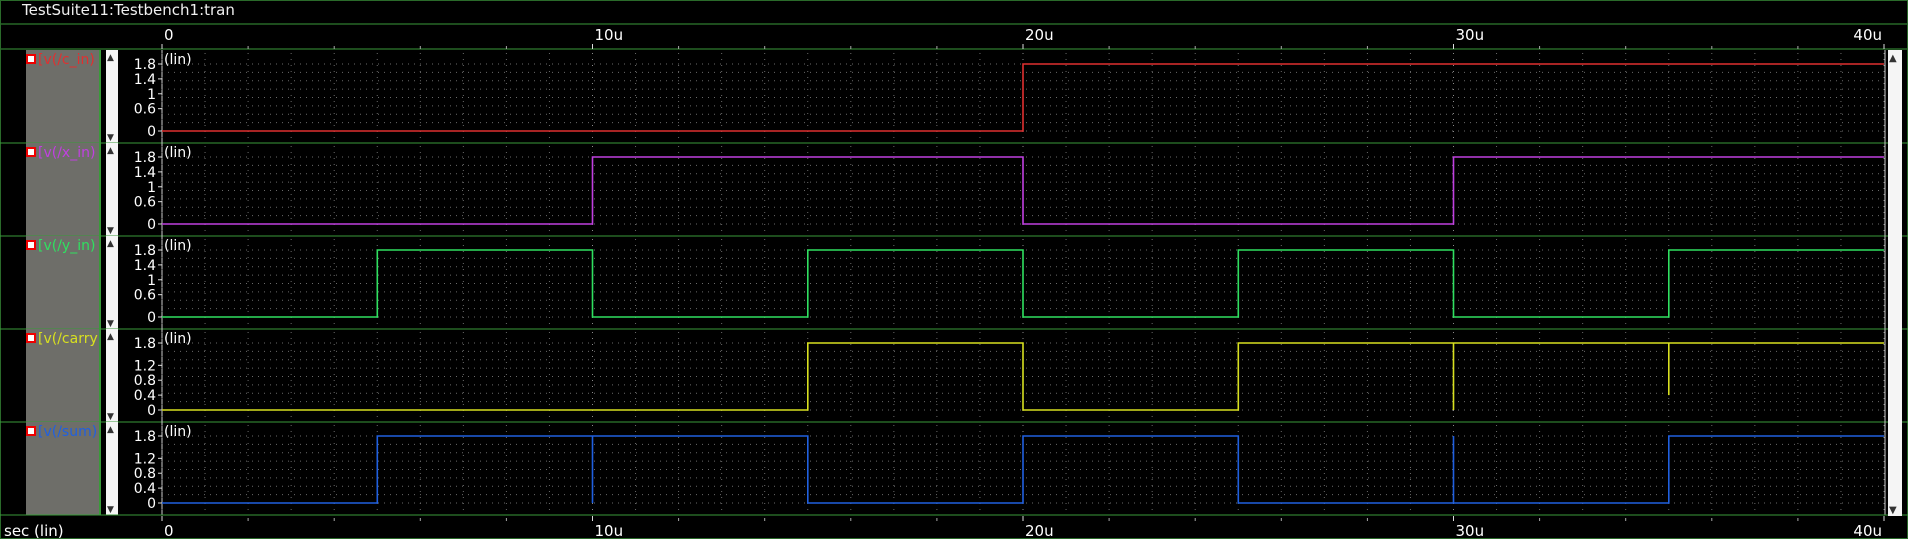  I want to click on bottom-axis-tick-label: 20u, so click(1039, 530).